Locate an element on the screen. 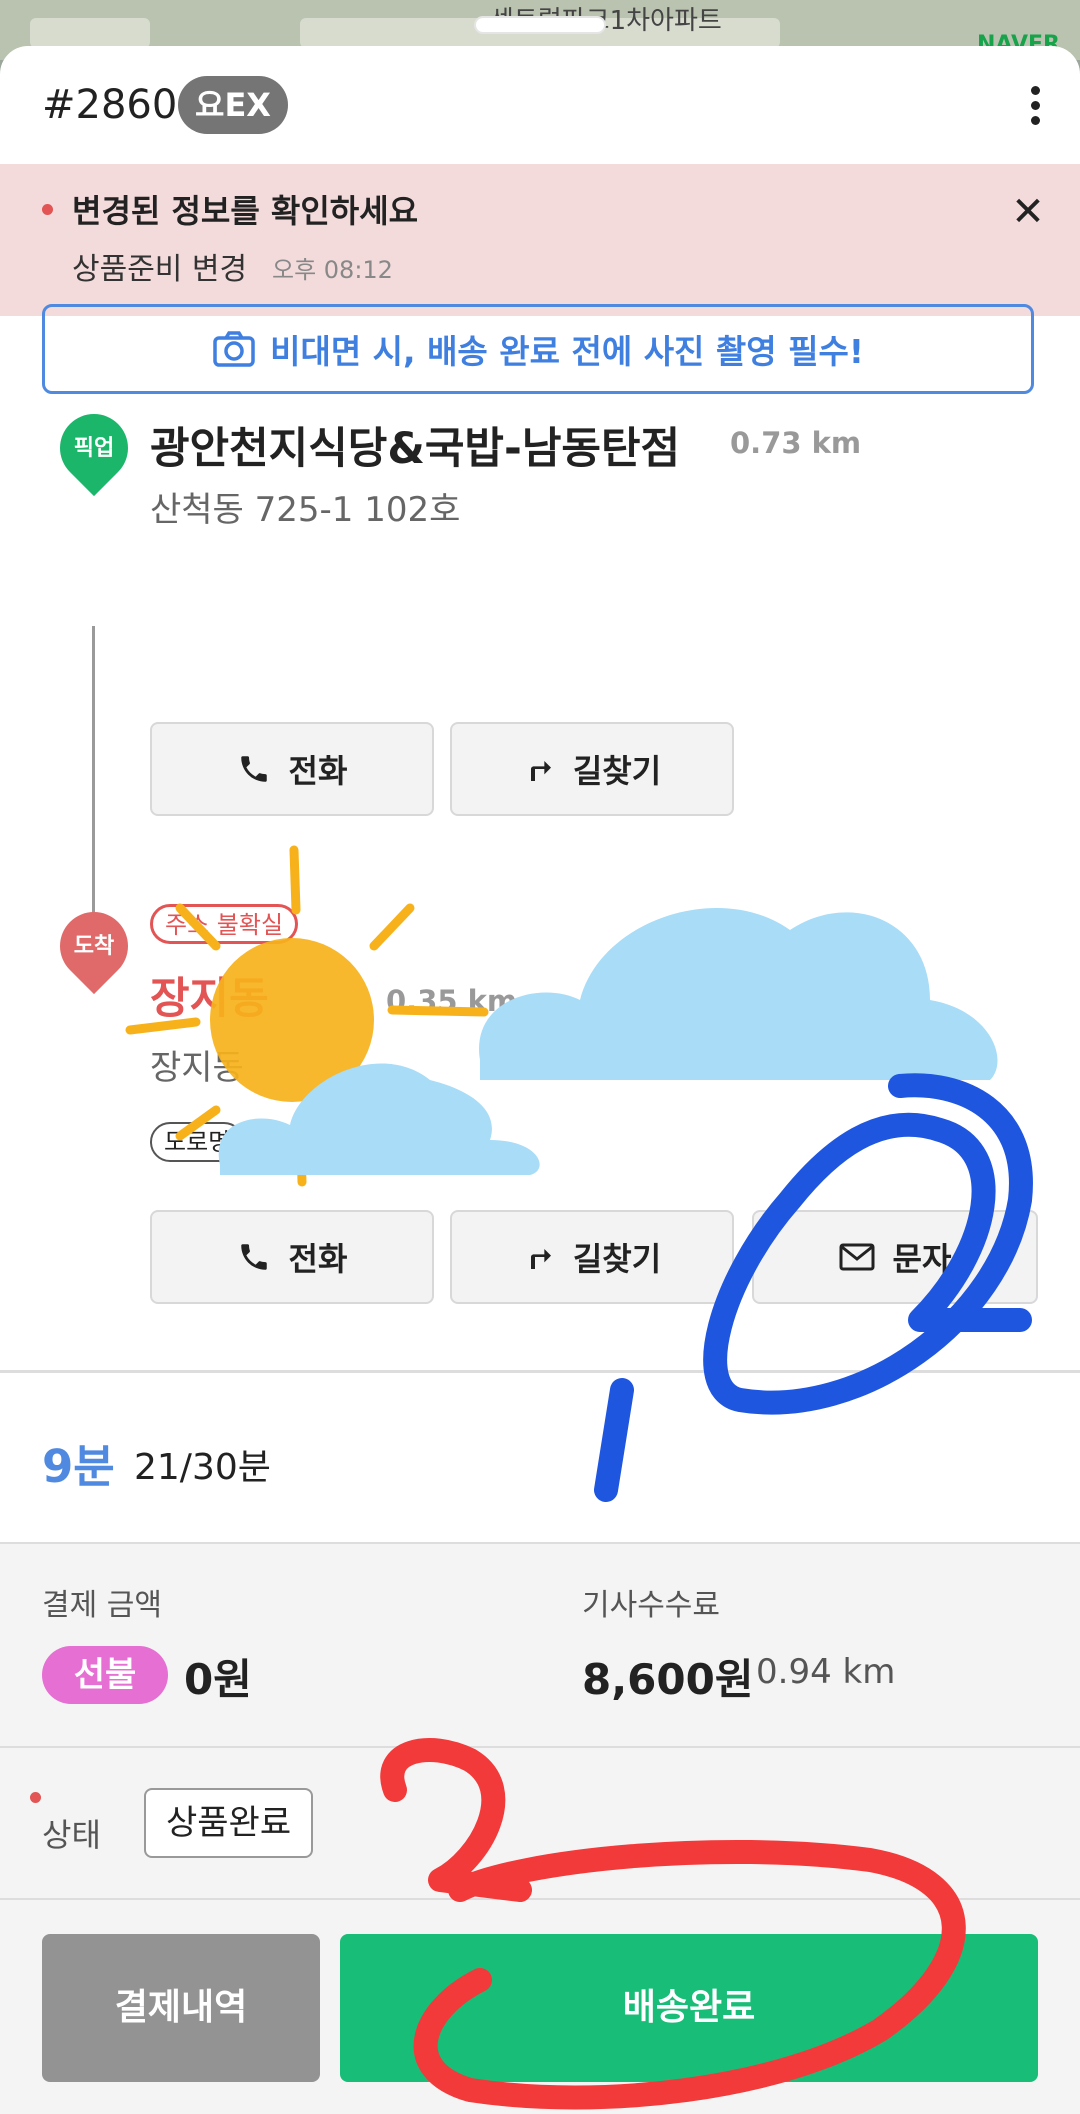 Image resolution: width=1080 pixels, height=2114 pixels. dropoff-call-button: 전화 is located at coordinates (292, 1257).